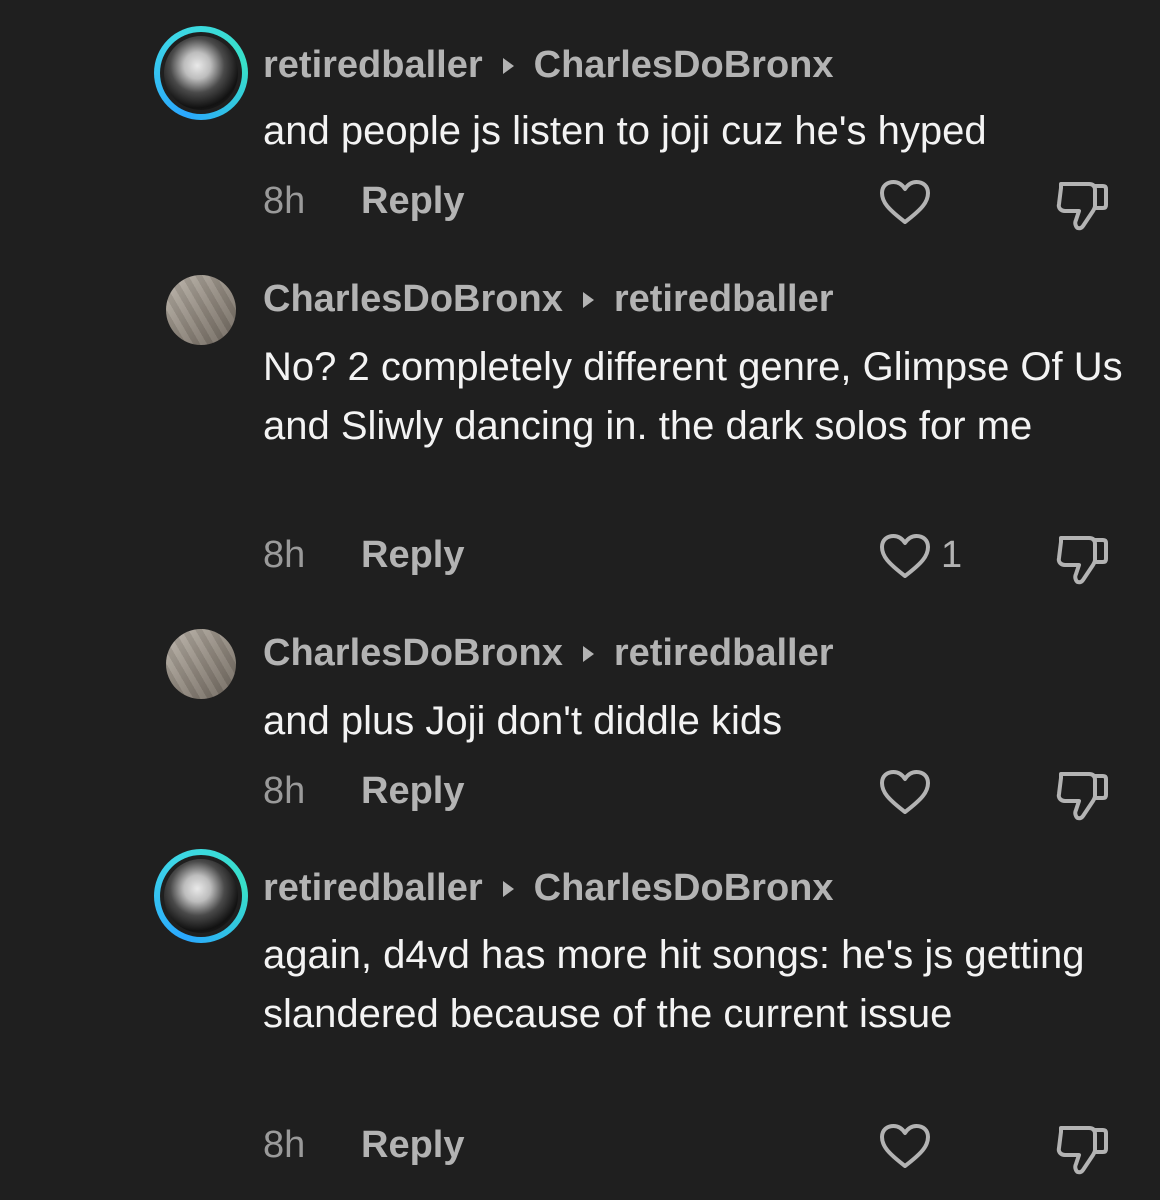  Describe the element at coordinates (952, 555) in the screenshot. I see `like-count: 1` at that location.